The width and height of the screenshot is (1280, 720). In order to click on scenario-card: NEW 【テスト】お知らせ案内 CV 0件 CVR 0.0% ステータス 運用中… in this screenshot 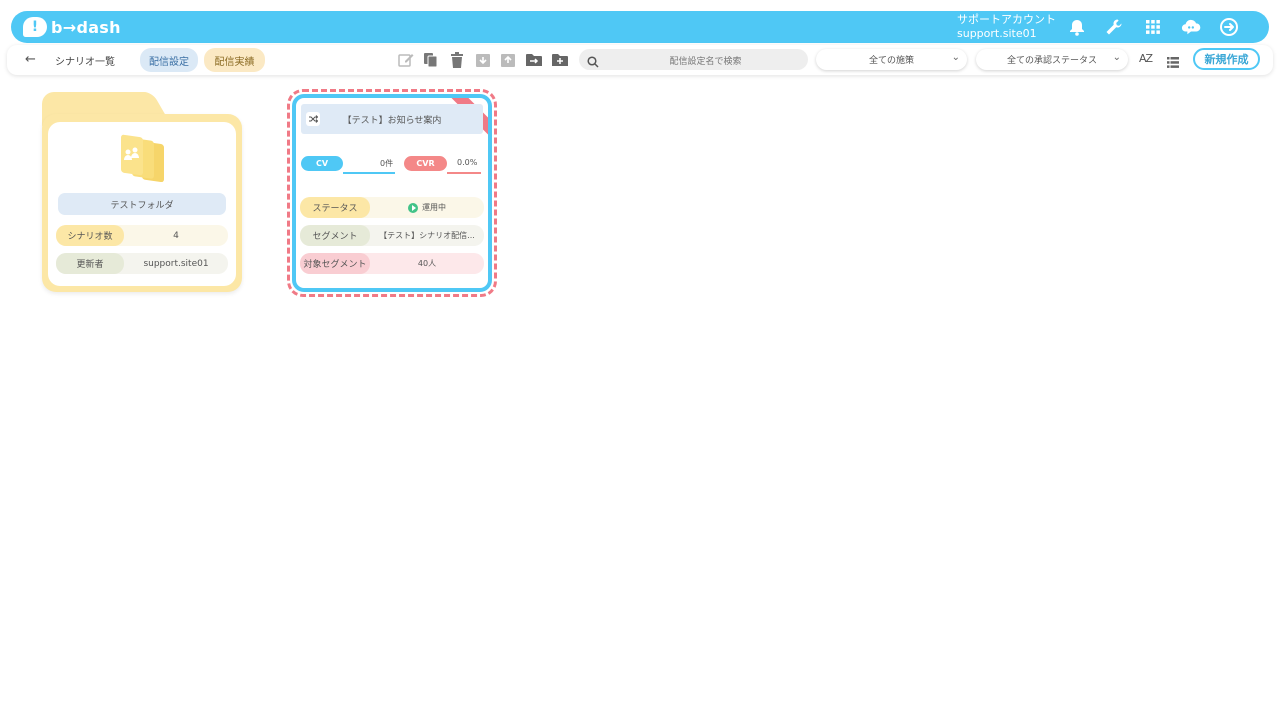, I will do `click(392, 193)`.